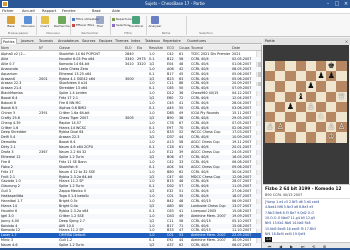  I want to click on ribbon-button-3: Rechercher, so click(62, 23).